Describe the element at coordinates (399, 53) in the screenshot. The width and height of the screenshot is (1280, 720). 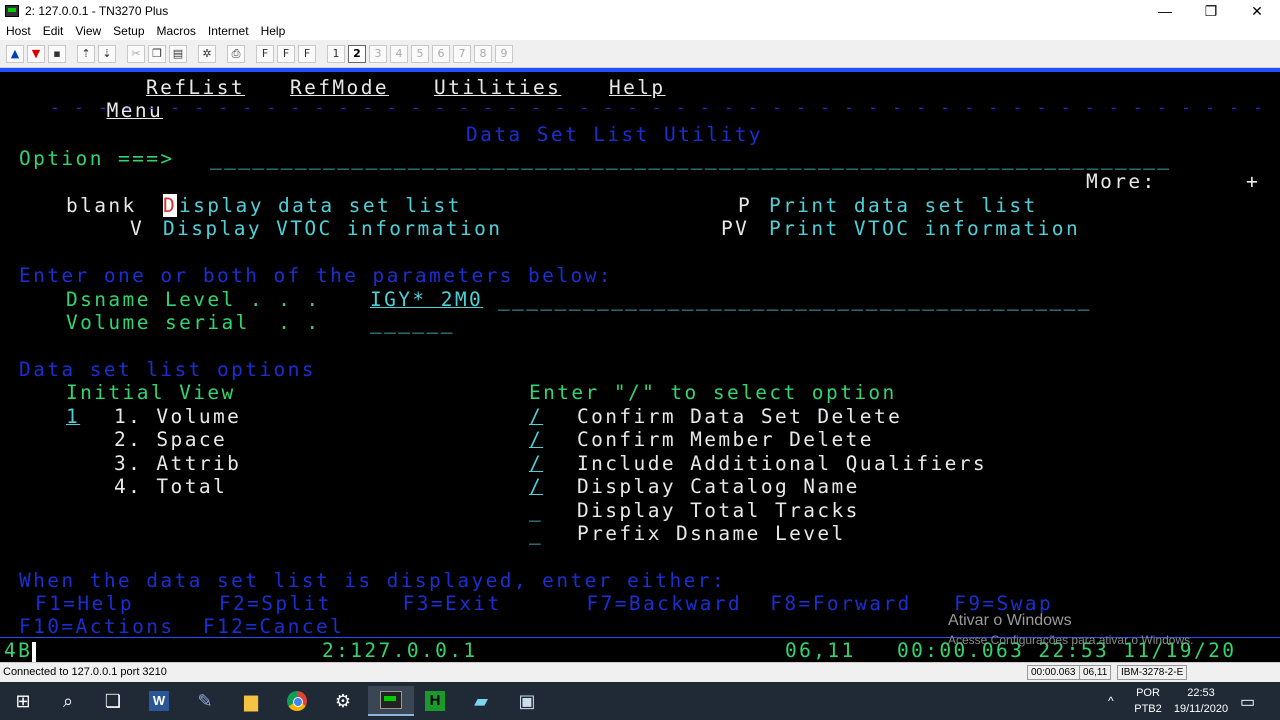
I see `session-4-button: 4` at that location.